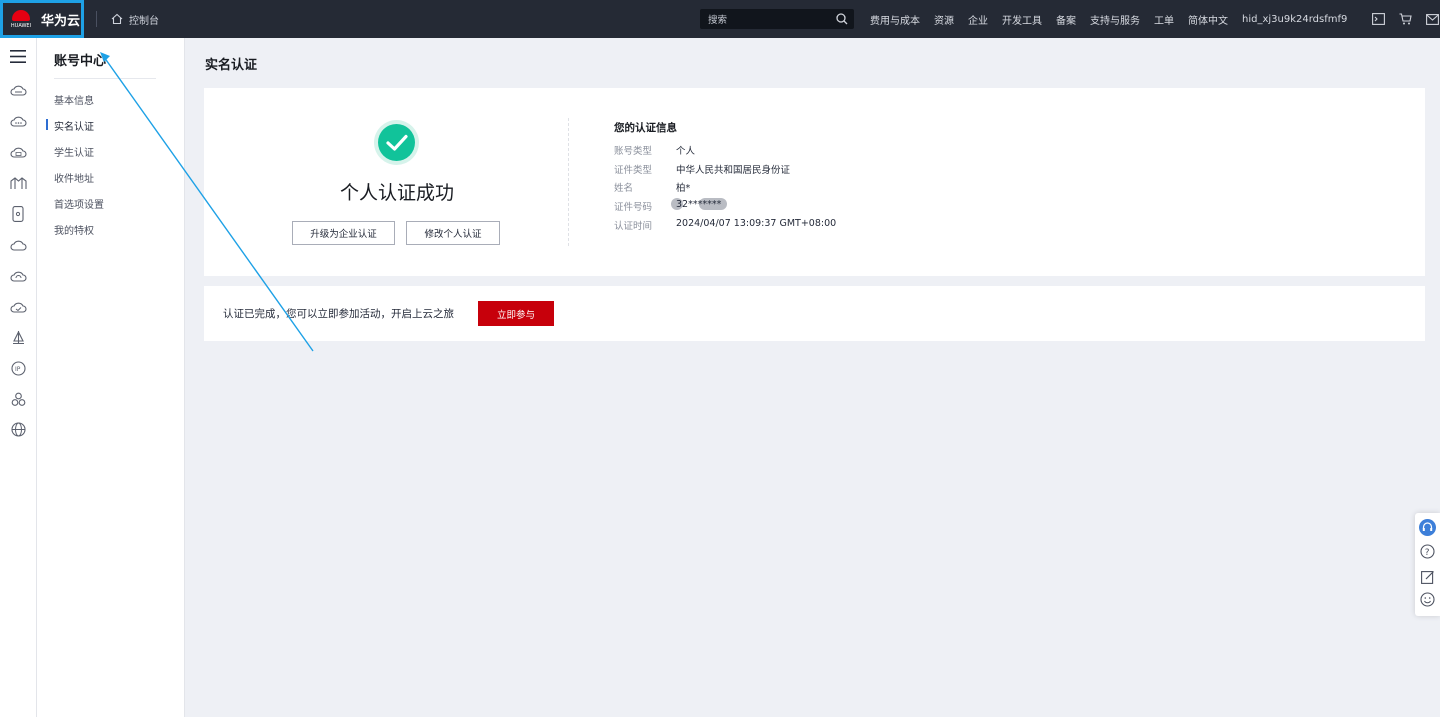 Image resolution: width=1440 pixels, height=717 pixels. What do you see at coordinates (338, 314) in the screenshot?
I see `promo-text: 认证已完成，您可以立即参加活动，开启上云之旅` at bounding box center [338, 314].